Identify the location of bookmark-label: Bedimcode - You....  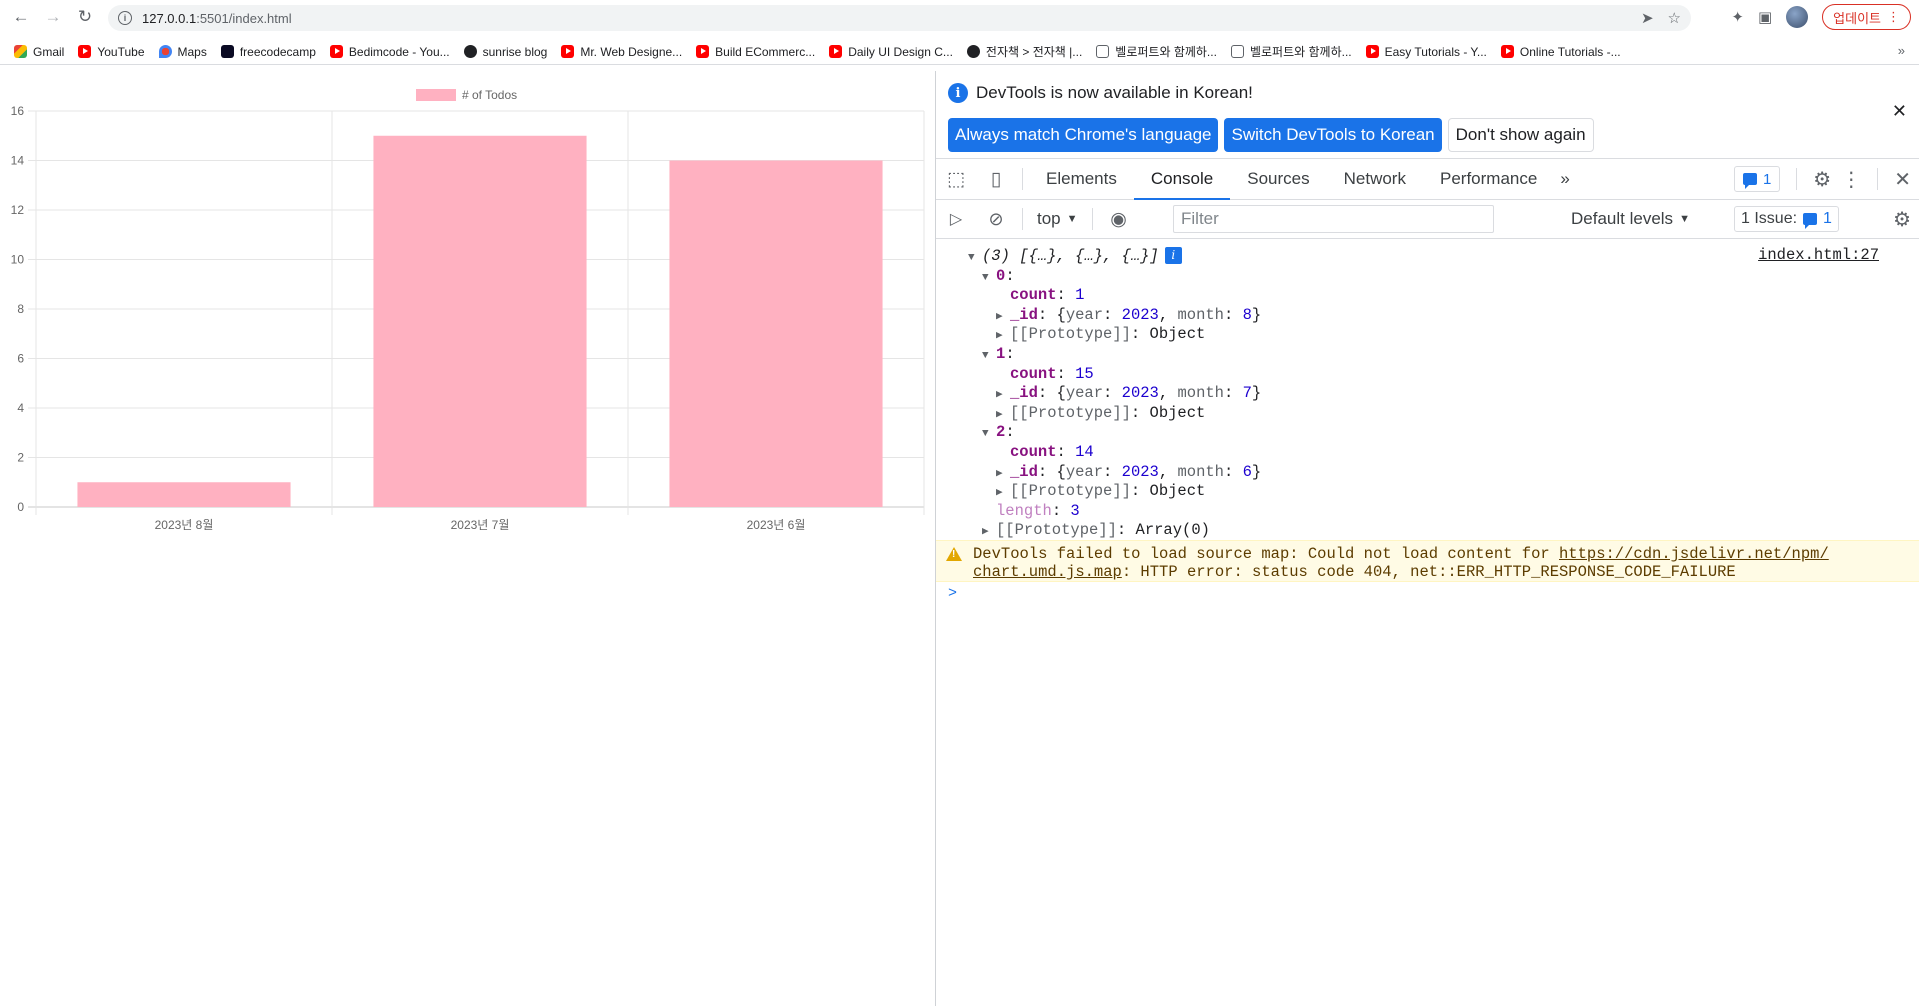
(399, 51).